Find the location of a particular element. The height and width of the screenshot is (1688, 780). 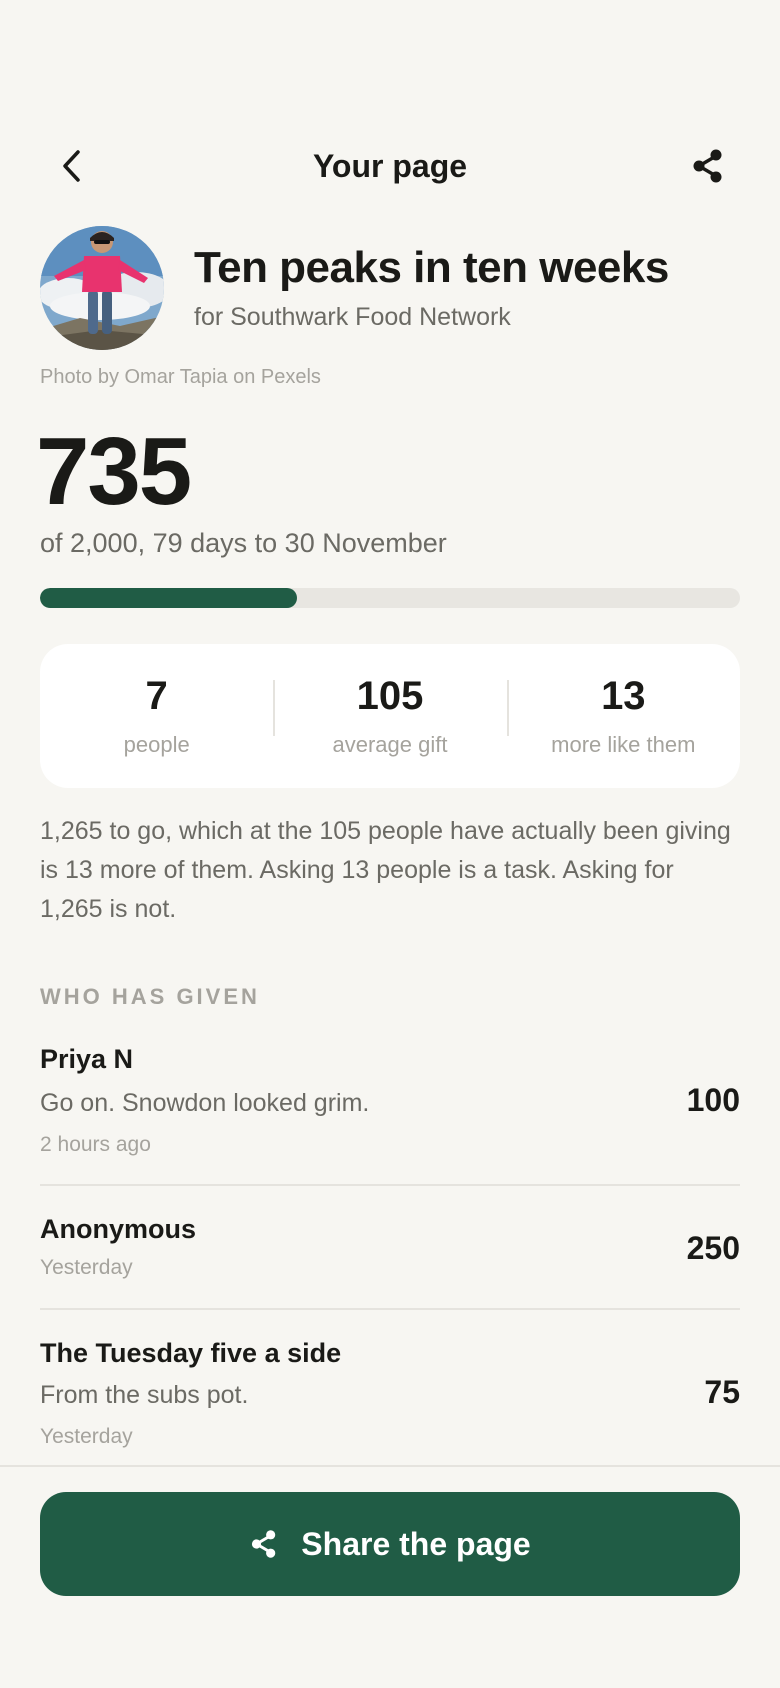

stat-more-like-them: 13 more like them is located at coordinates (623, 716).